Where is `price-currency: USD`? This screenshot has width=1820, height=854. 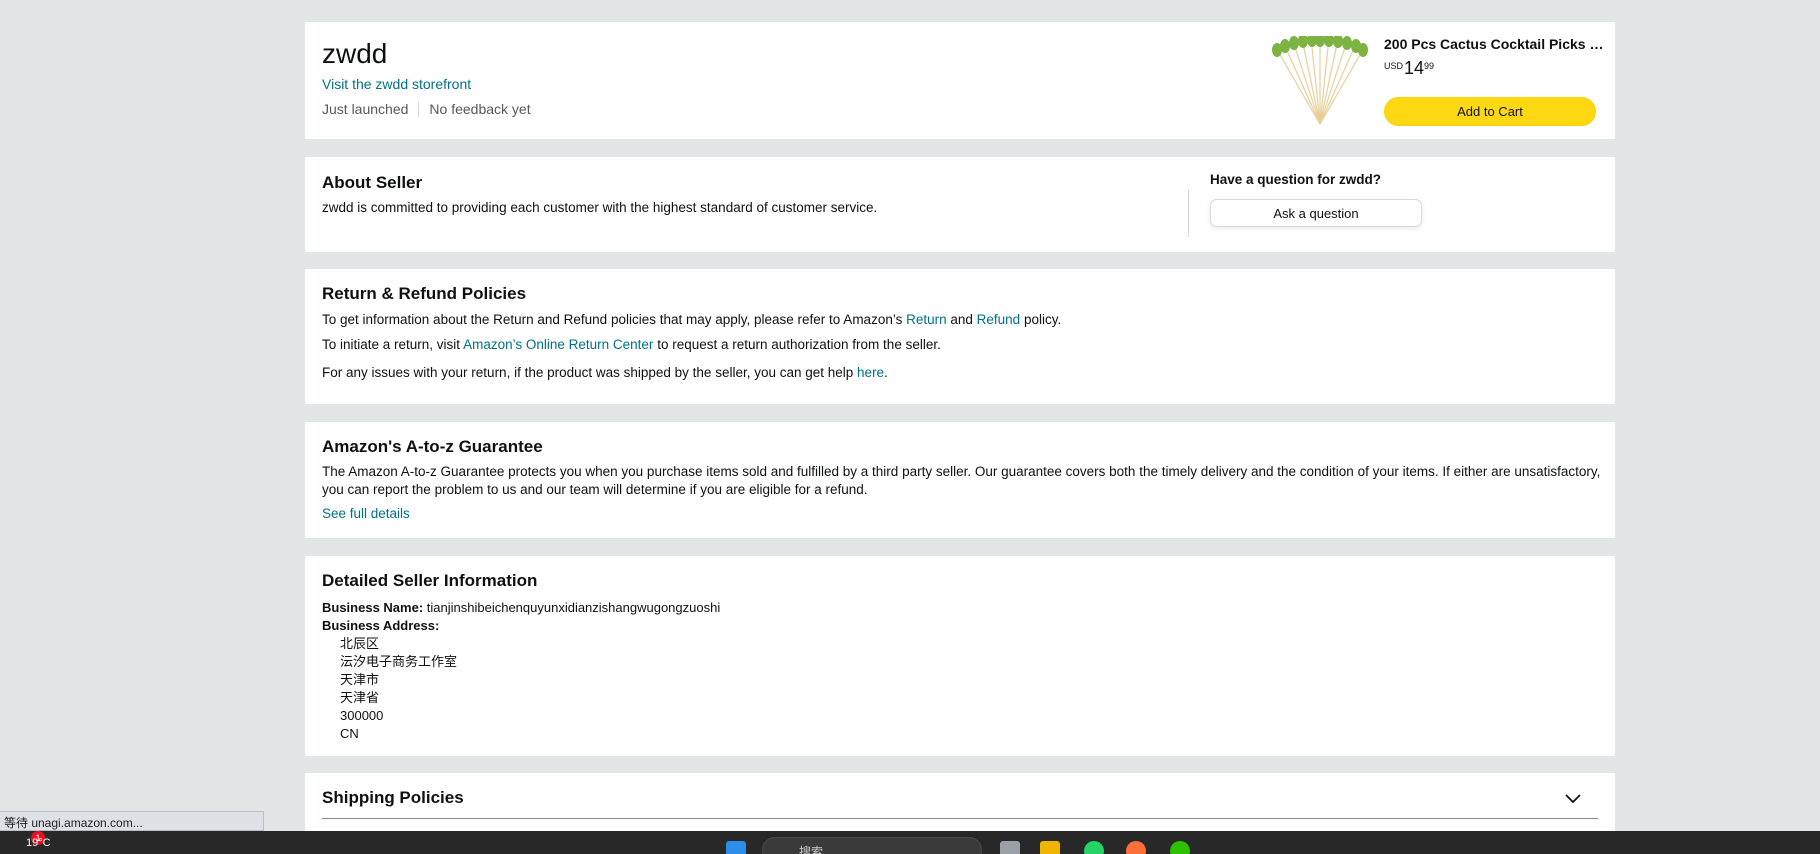 price-currency: USD is located at coordinates (1394, 66).